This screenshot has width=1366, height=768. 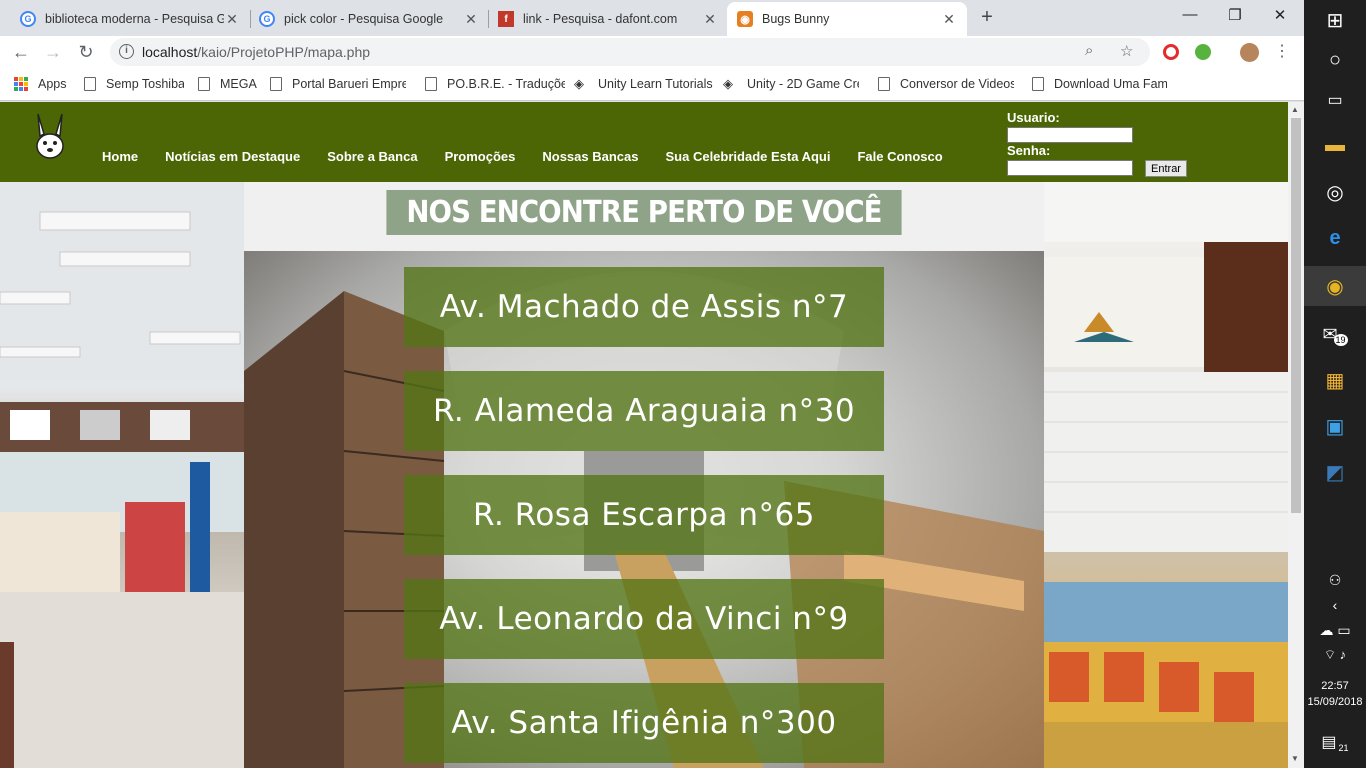 What do you see at coordinates (372, 156) in the screenshot?
I see `nav-sobre: Sobre a Banca` at bounding box center [372, 156].